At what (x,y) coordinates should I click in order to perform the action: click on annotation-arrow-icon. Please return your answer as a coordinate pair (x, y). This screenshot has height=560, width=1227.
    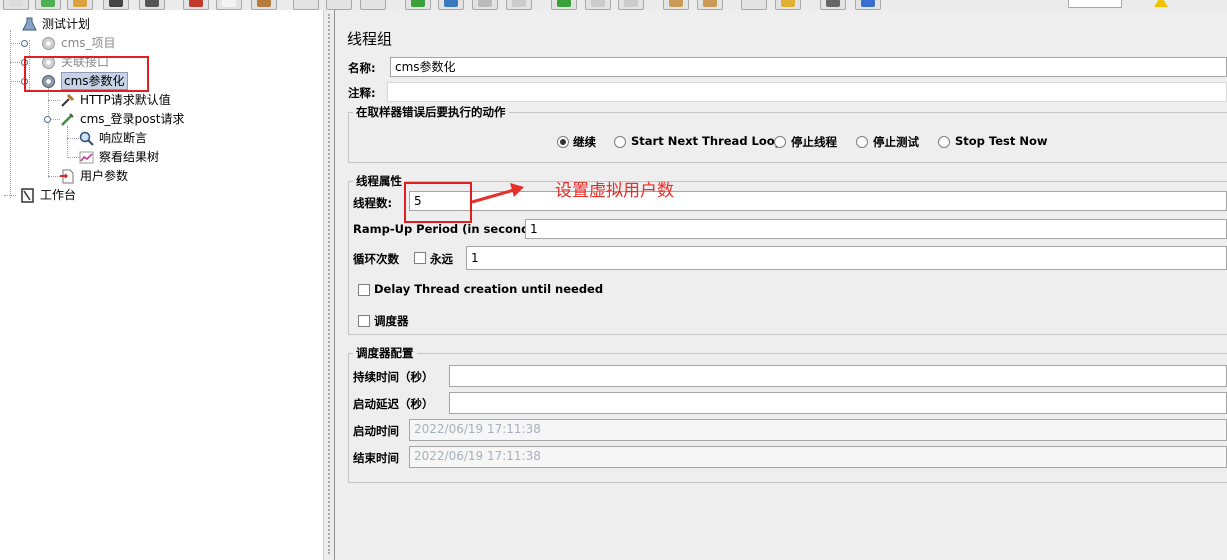
    Looking at the image, I should click on (497, 193).